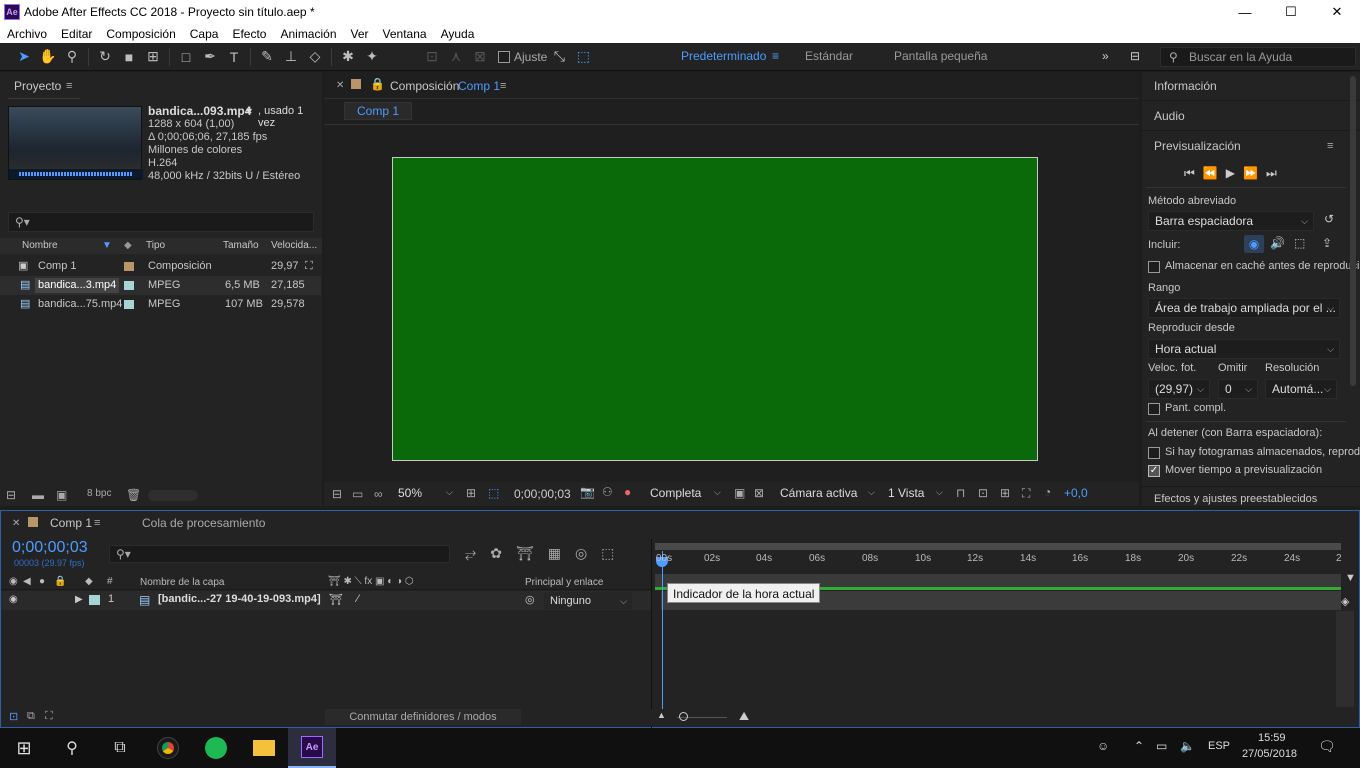  I want to click on close-panel-icon: ✕, so click(340, 85).